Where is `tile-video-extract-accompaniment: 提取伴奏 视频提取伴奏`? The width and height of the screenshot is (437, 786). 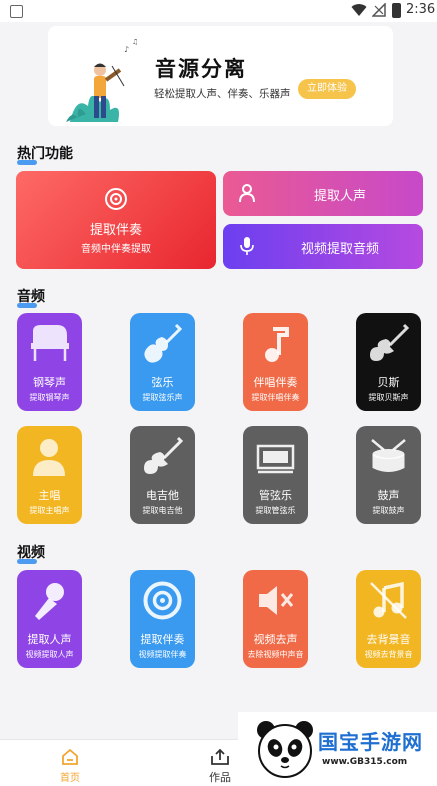
tile-video-extract-accompaniment: 提取伴奏 视频提取伴奏 is located at coordinates (162, 619).